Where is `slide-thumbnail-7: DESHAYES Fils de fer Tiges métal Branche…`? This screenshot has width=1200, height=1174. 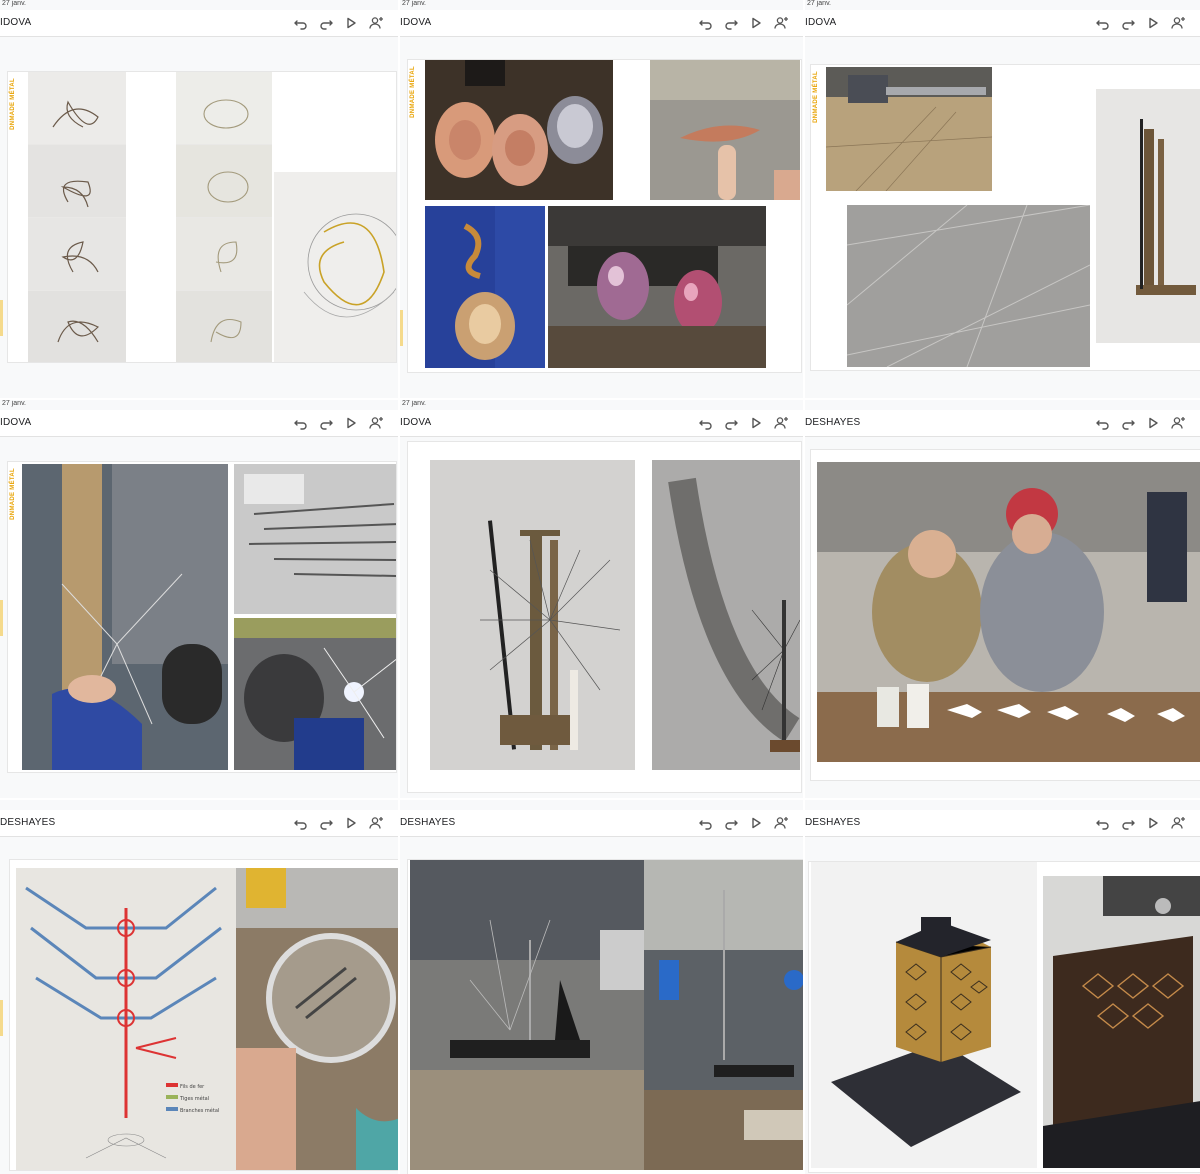
slide-thumbnail-7: DESHAYES Fils de fer Tiges métal Branche… is located at coordinates (199, 987).